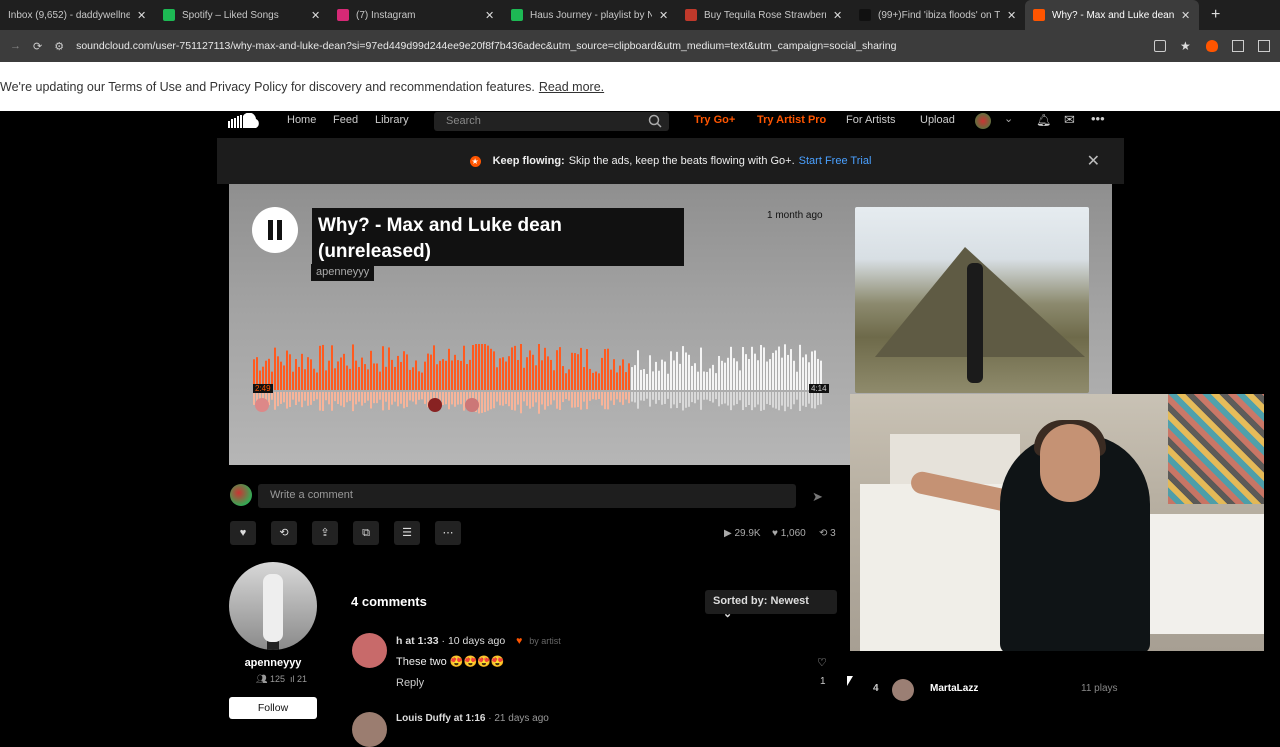  What do you see at coordinates (407, 533) in the screenshot?
I see `add-to-next-up-button: ☰` at bounding box center [407, 533].